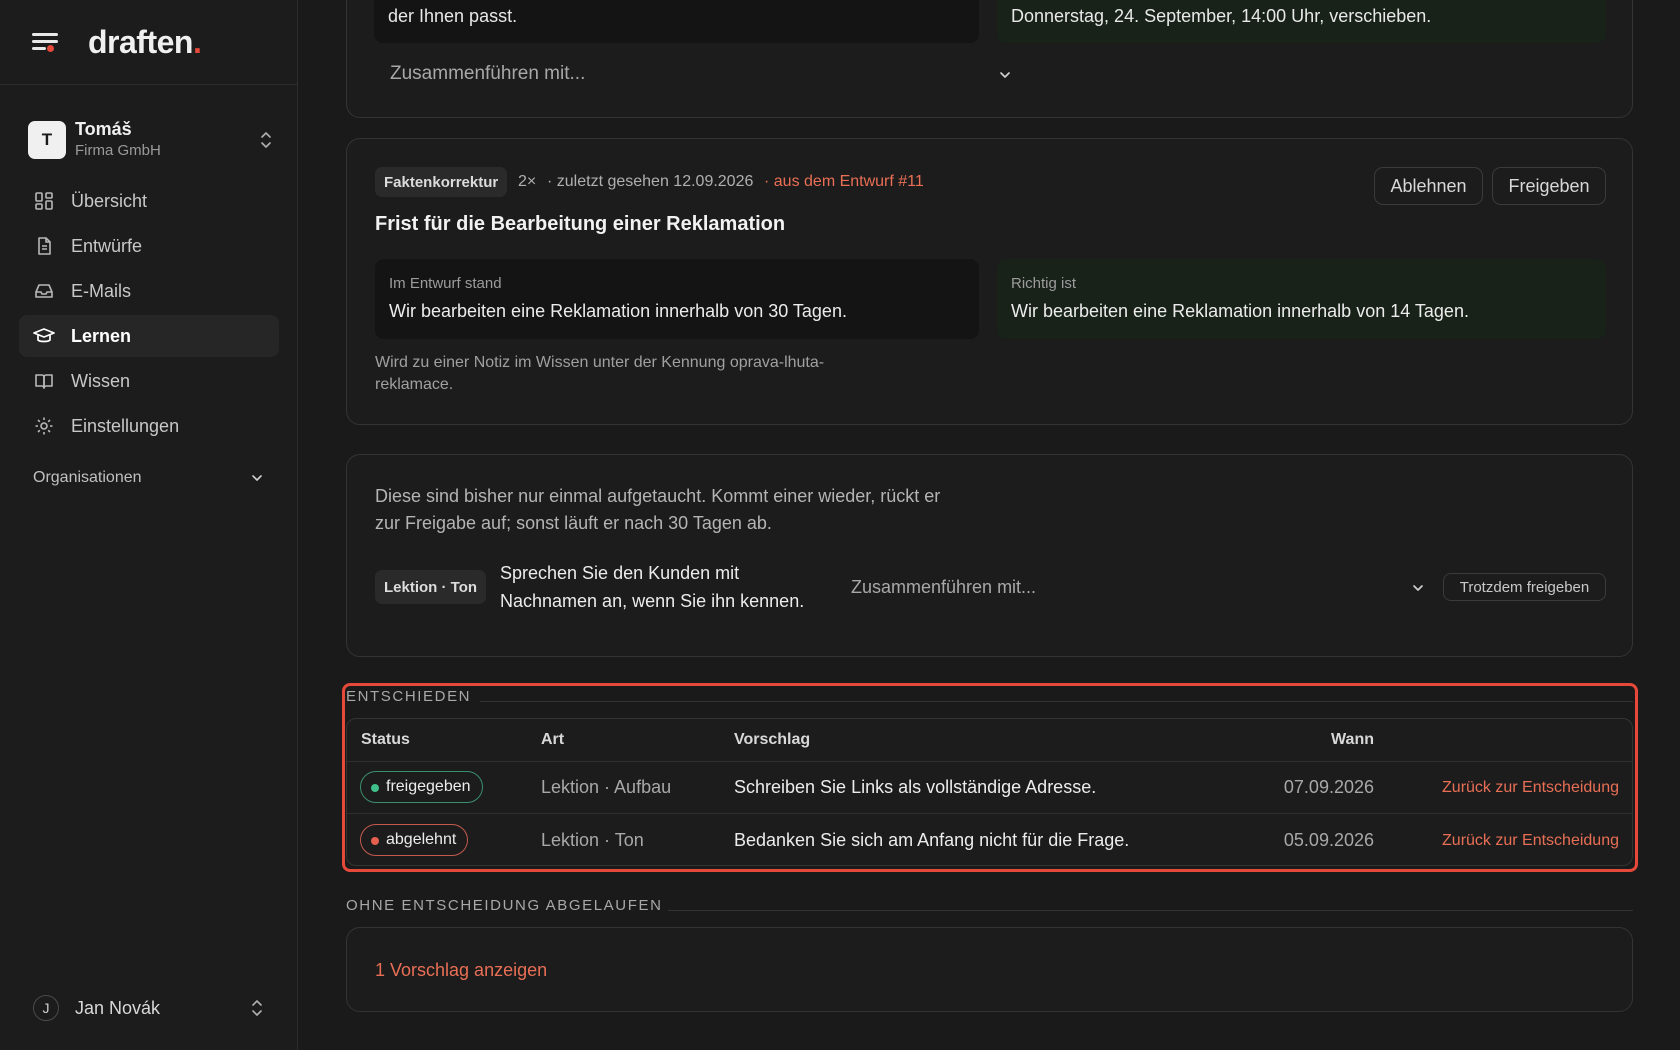  What do you see at coordinates (149, 478) in the screenshot?
I see `organizations-toggle: Organisationen` at bounding box center [149, 478].